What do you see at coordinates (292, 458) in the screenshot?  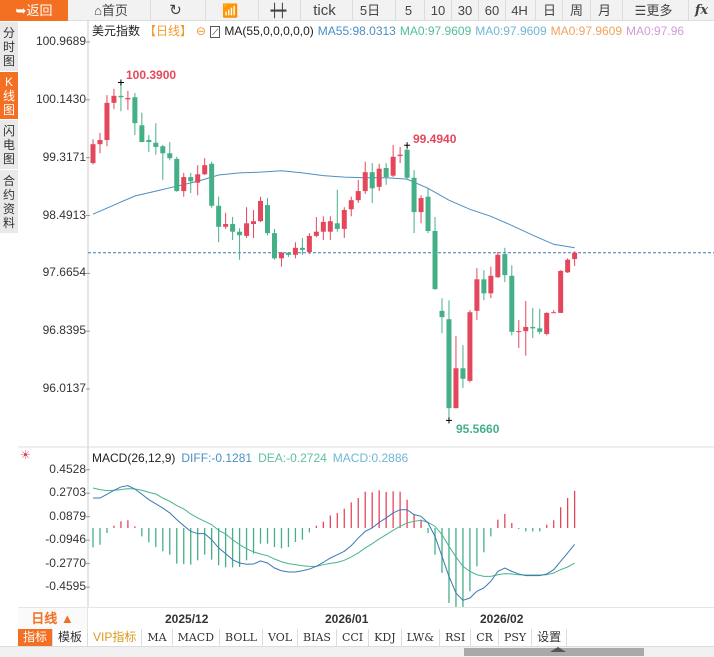 I see `dea-value: DEA:-0.2724` at bounding box center [292, 458].